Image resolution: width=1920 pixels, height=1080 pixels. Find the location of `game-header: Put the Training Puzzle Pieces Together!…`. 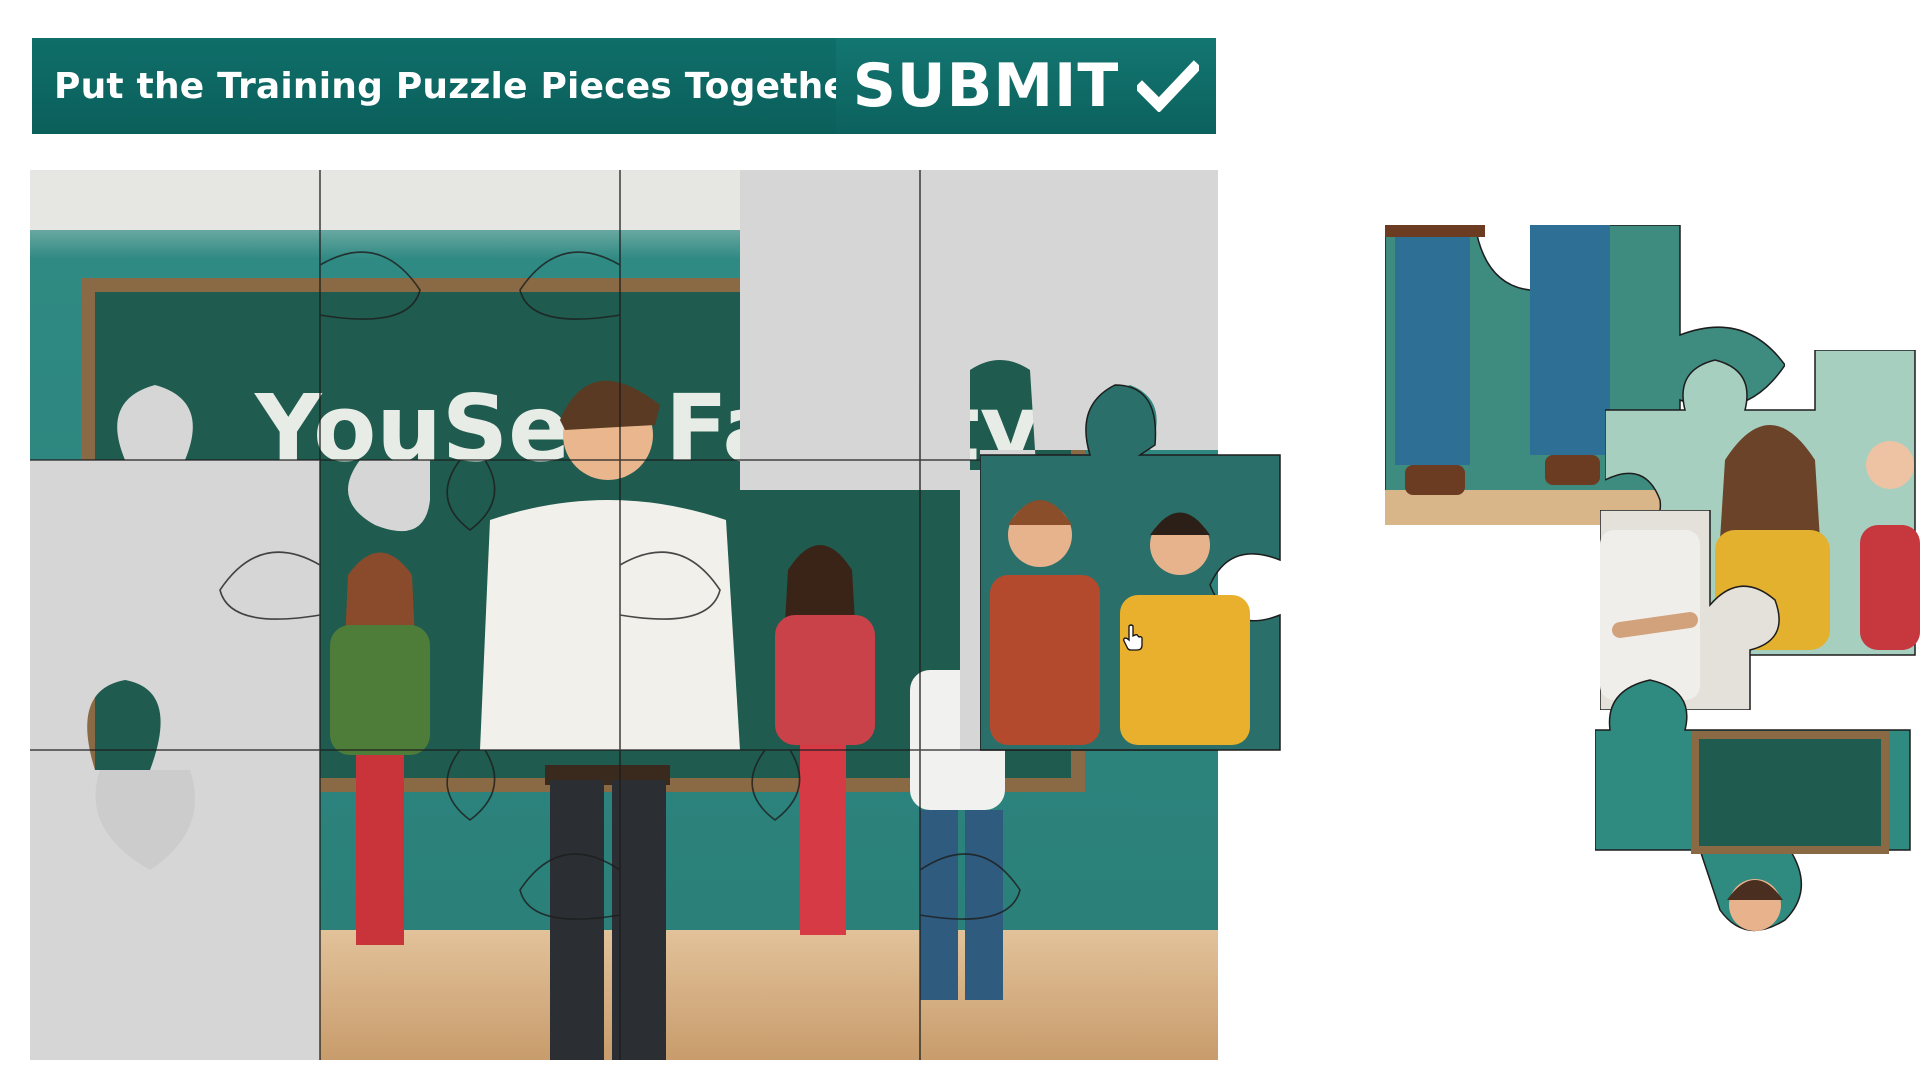

game-header: Put the Training Puzzle Pieces Together!… is located at coordinates (624, 86).